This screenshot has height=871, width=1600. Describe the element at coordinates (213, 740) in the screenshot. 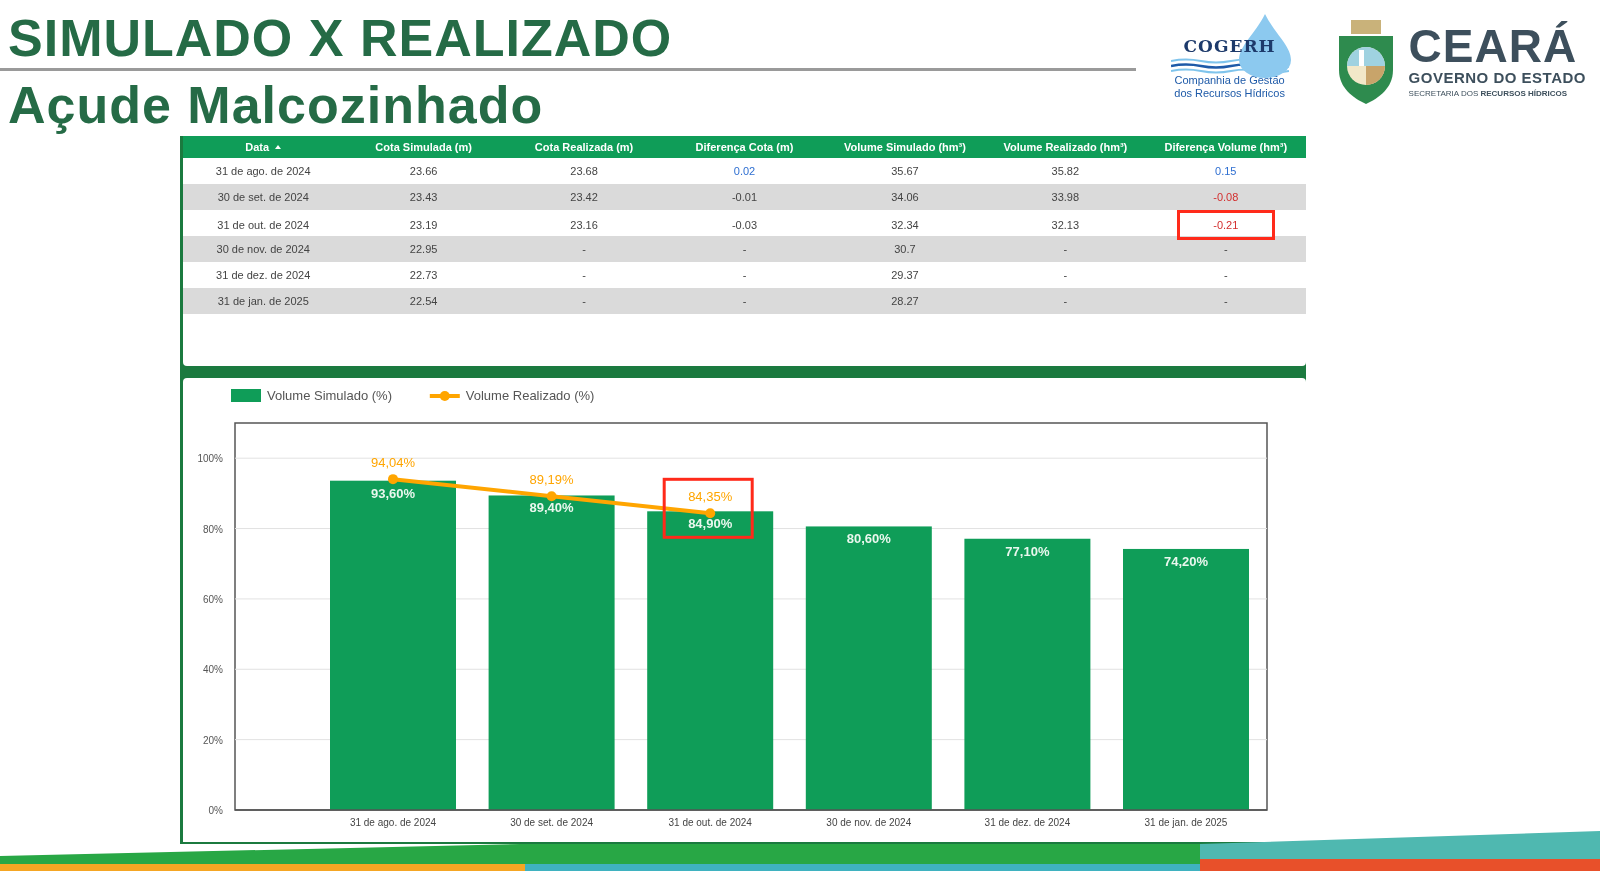

I see `axis-tick-label: 20%` at that location.